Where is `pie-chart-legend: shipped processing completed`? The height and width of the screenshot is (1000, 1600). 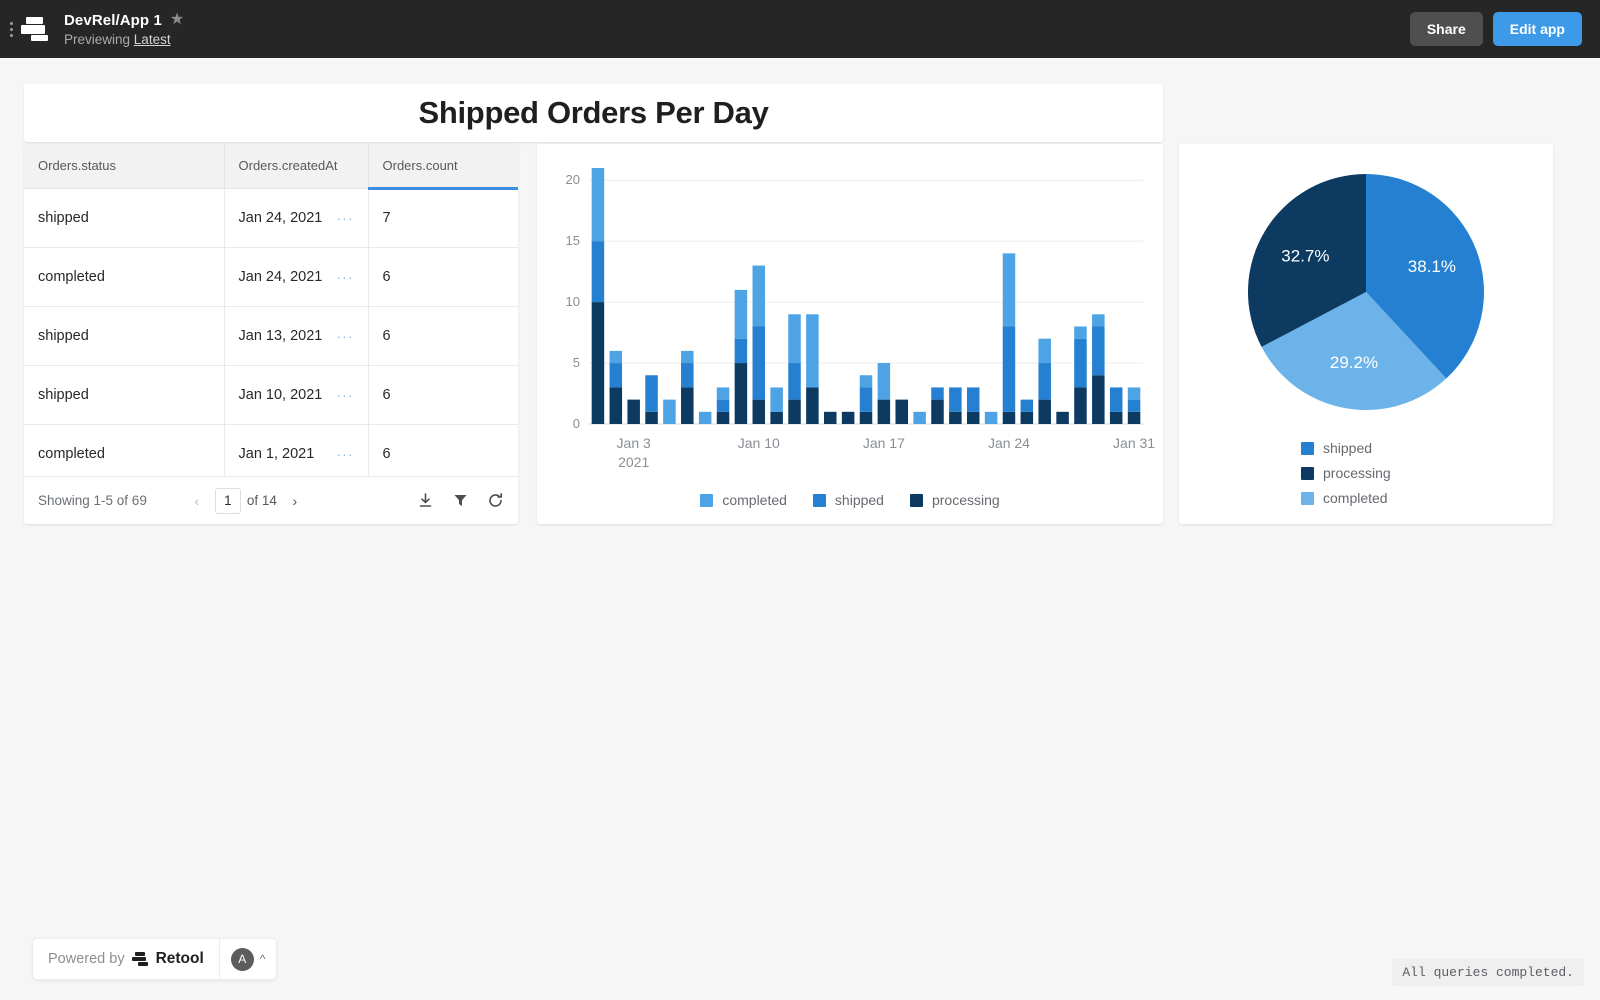
pie-chart-legend: shipped processing completed is located at coordinates (1366, 473).